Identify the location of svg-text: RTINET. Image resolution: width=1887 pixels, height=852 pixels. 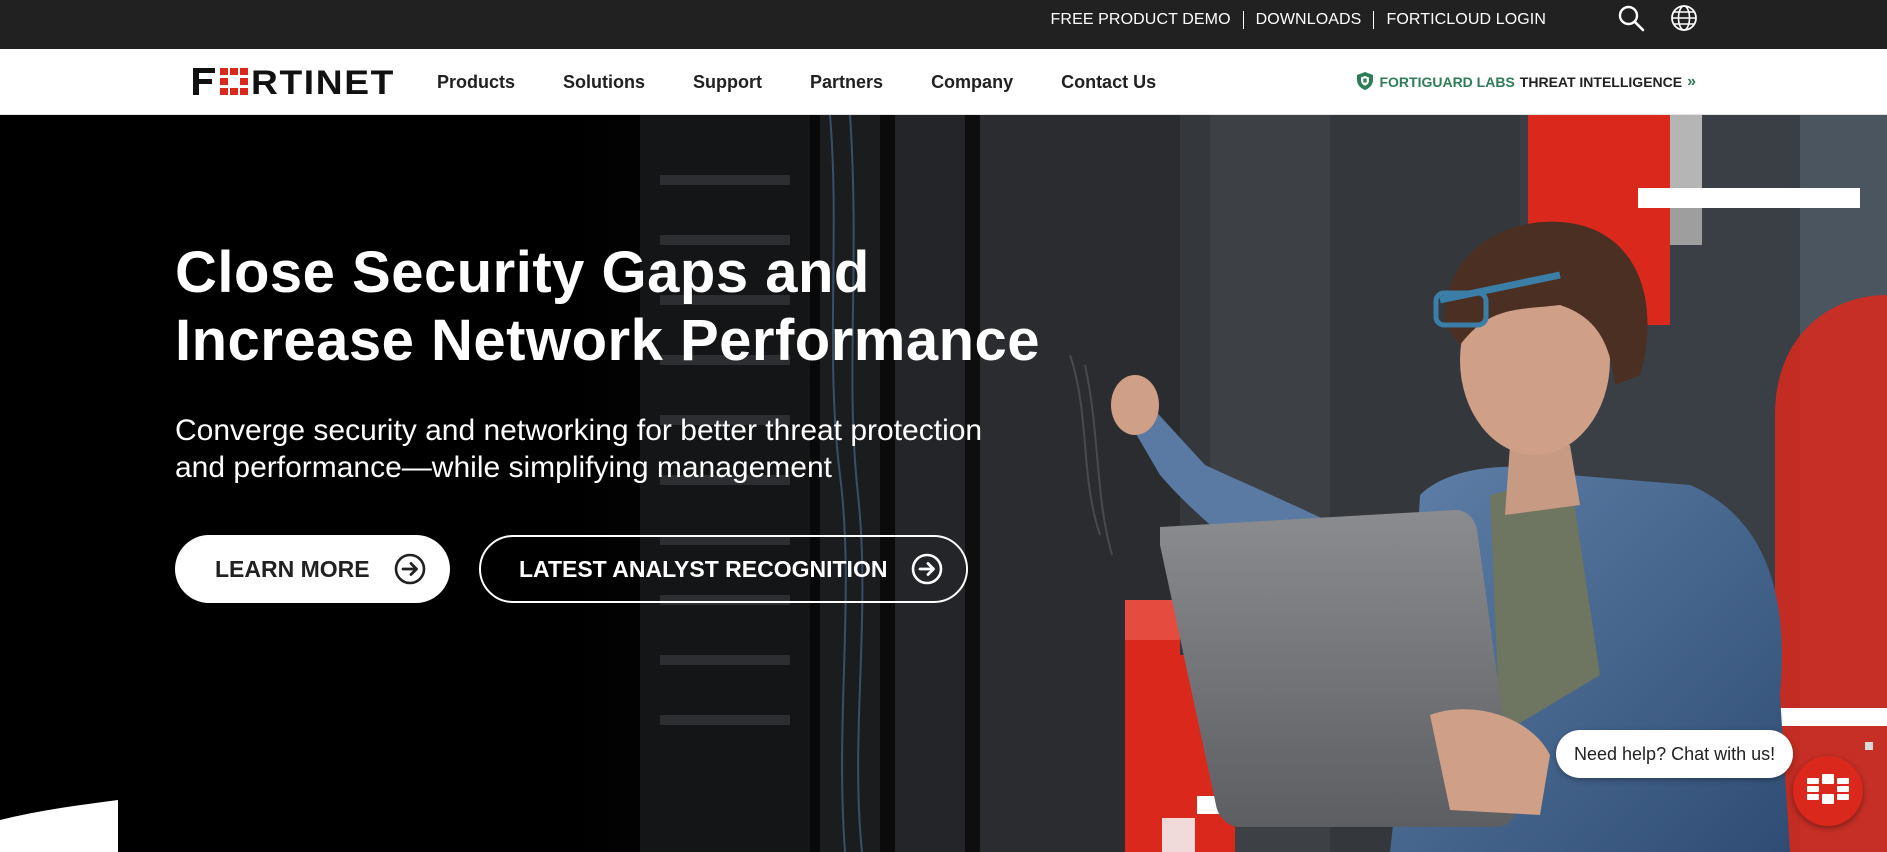
(323, 81).